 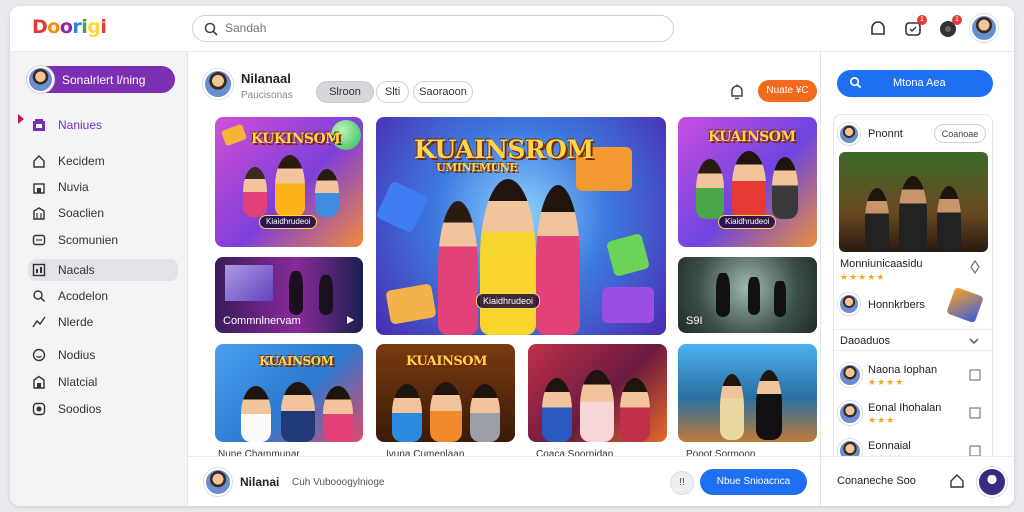 I want to click on notification-badge: 1, so click(x=922, y=20).